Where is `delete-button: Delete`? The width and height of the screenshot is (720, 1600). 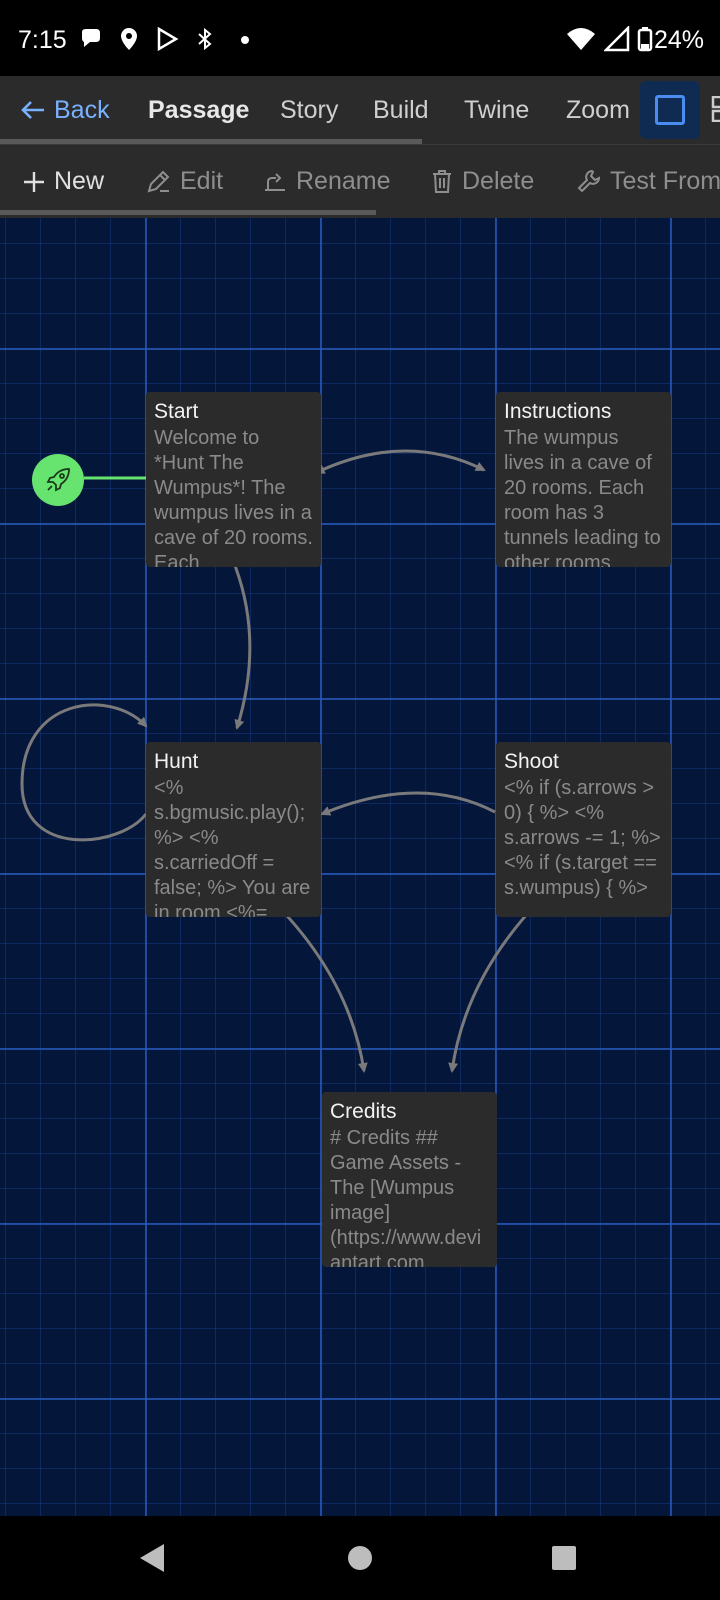
delete-button: Delete is located at coordinates (482, 181).